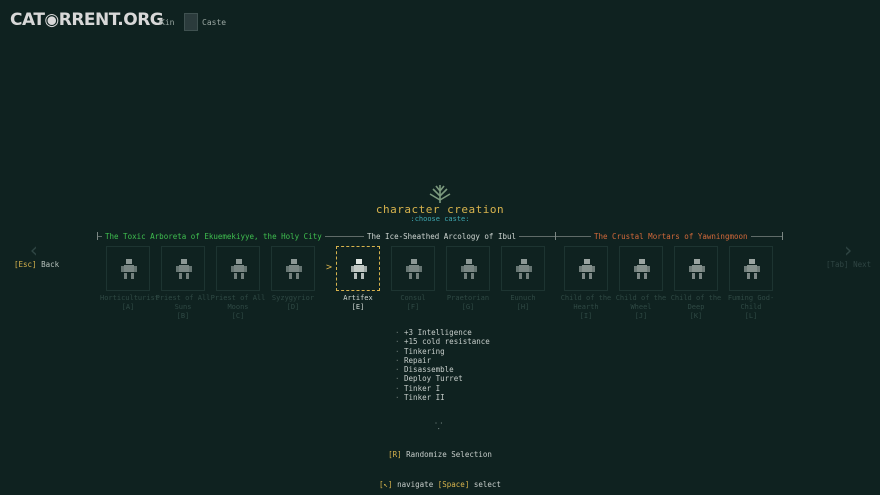 This screenshot has height=495, width=880. Describe the element at coordinates (453, 484) in the screenshot. I see `select-key: [Space]` at that location.